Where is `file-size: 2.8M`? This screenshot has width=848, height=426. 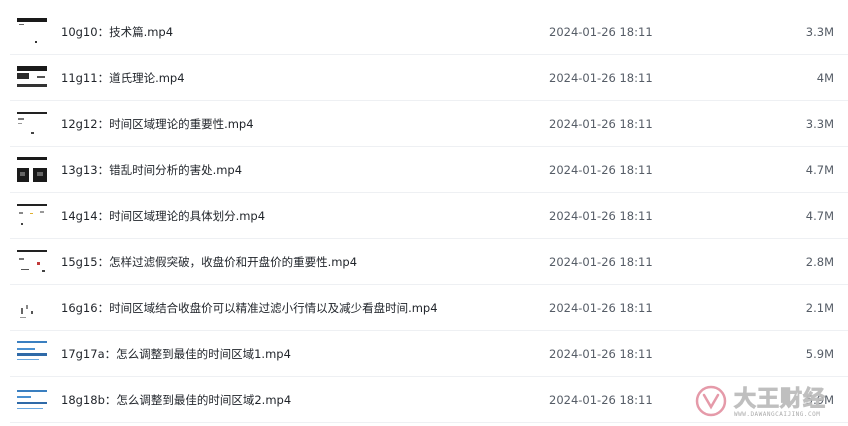
file-size: 2.8M is located at coordinates (819, 262).